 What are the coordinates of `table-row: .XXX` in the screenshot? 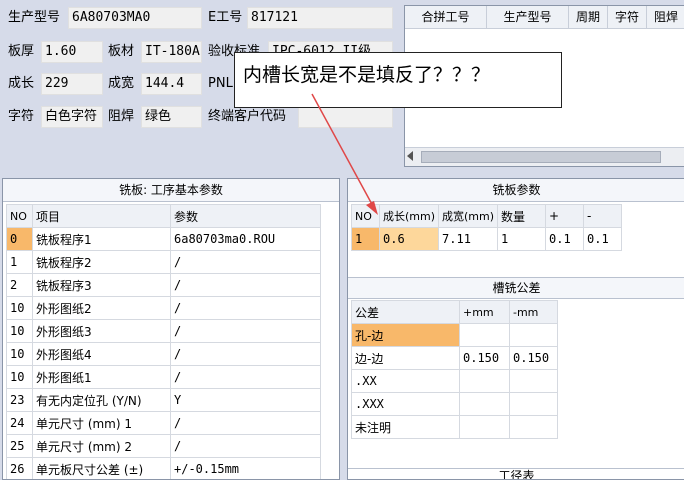 It's located at (455, 404).